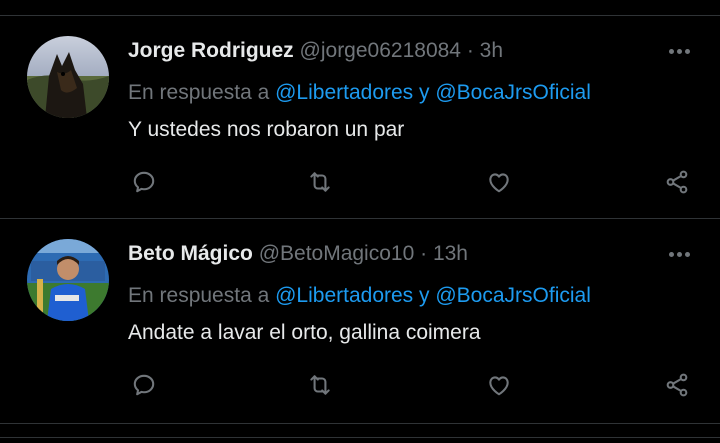  I want to click on timestamp: 3h, so click(491, 50).